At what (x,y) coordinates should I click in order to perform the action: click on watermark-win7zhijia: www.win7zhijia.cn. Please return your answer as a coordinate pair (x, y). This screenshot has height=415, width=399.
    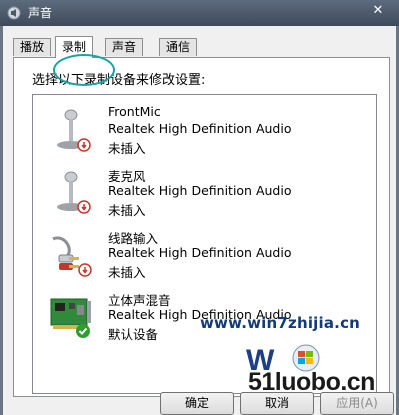
    Looking at the image, I should click on (280, 323).